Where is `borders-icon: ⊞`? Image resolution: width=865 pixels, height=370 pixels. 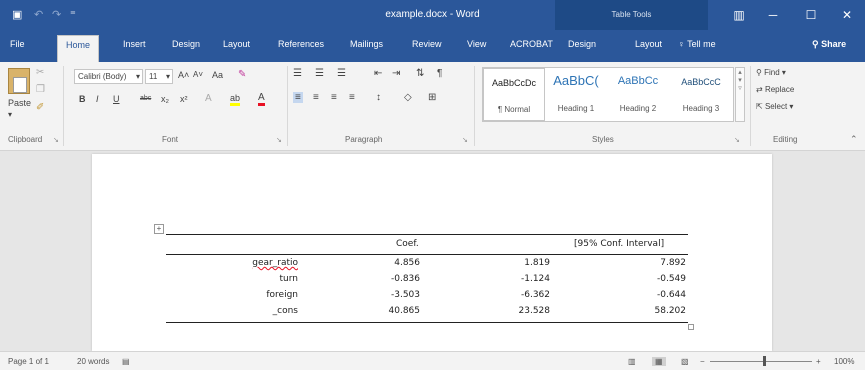
borders-icon: ⊞ is located at coordinates (432, 97).